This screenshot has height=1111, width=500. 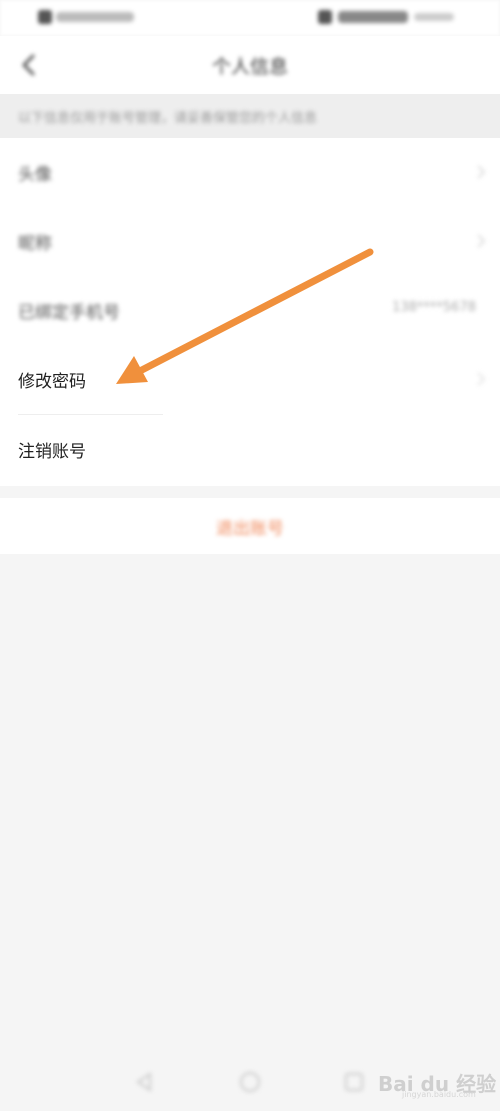 I want to click on status-indicator, so click(x=373, y=17).